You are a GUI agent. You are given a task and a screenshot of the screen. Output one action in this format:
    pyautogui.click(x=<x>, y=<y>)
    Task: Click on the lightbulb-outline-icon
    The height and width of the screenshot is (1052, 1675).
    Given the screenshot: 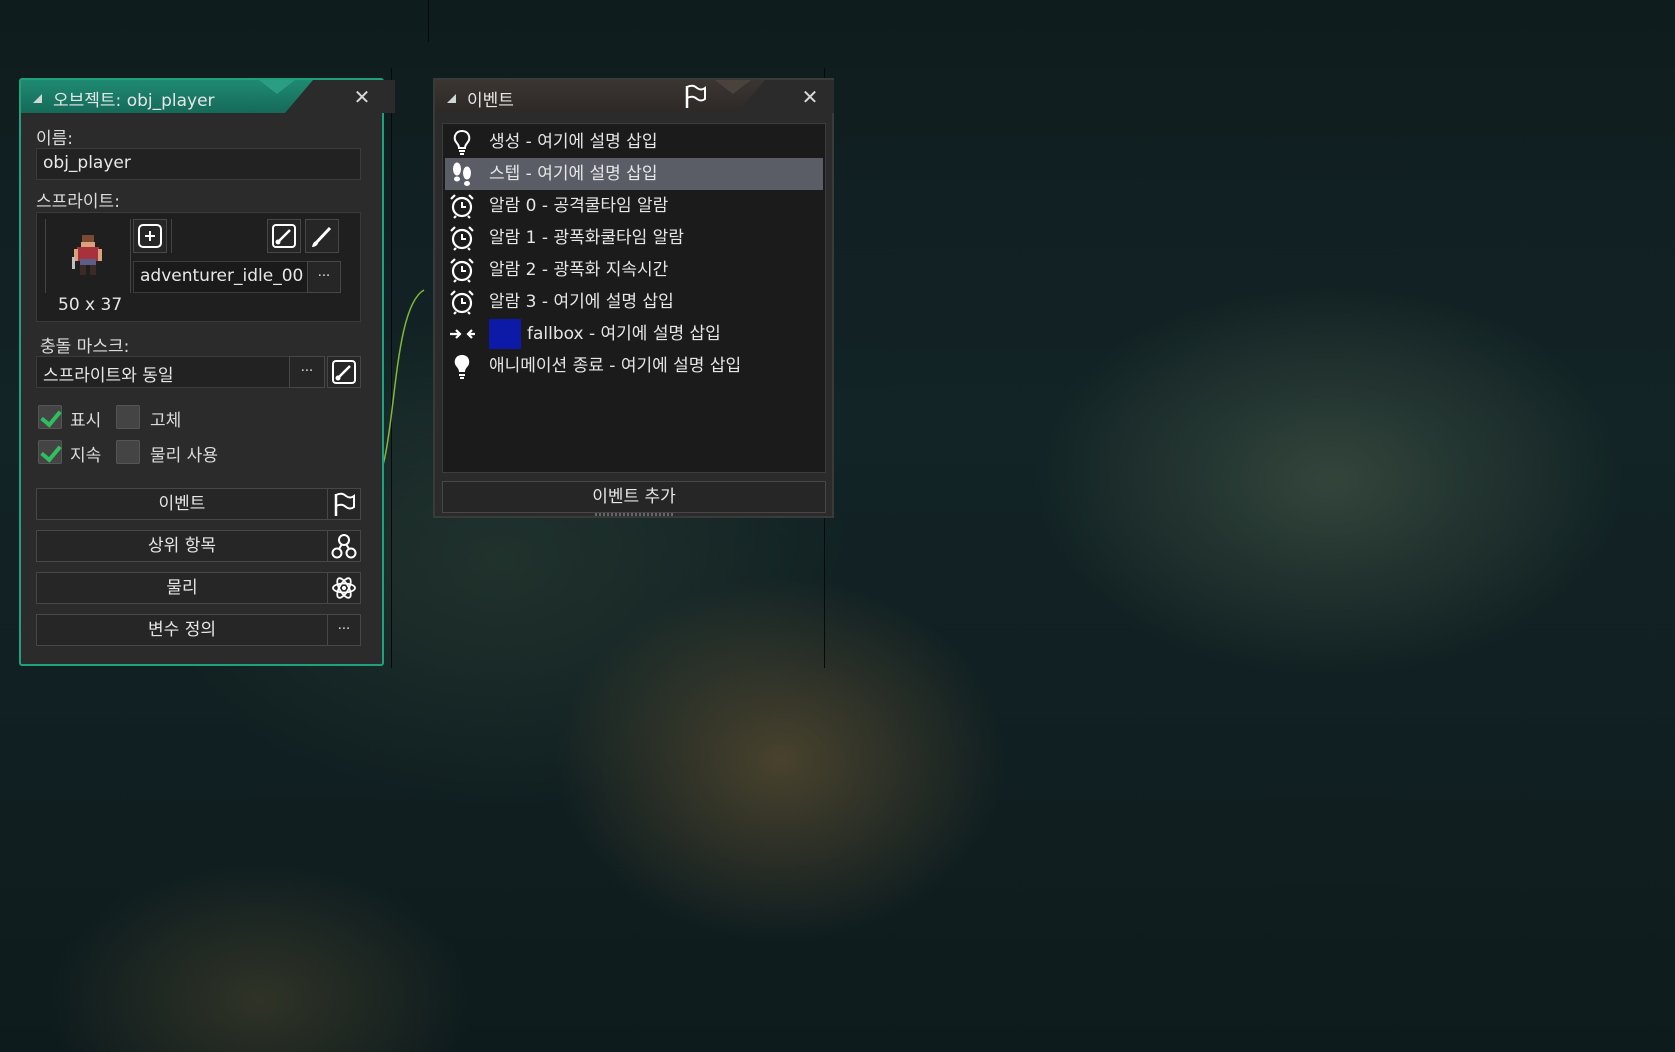 What is the action you would take?
    pyautogui.click(x=462, y=142)
    